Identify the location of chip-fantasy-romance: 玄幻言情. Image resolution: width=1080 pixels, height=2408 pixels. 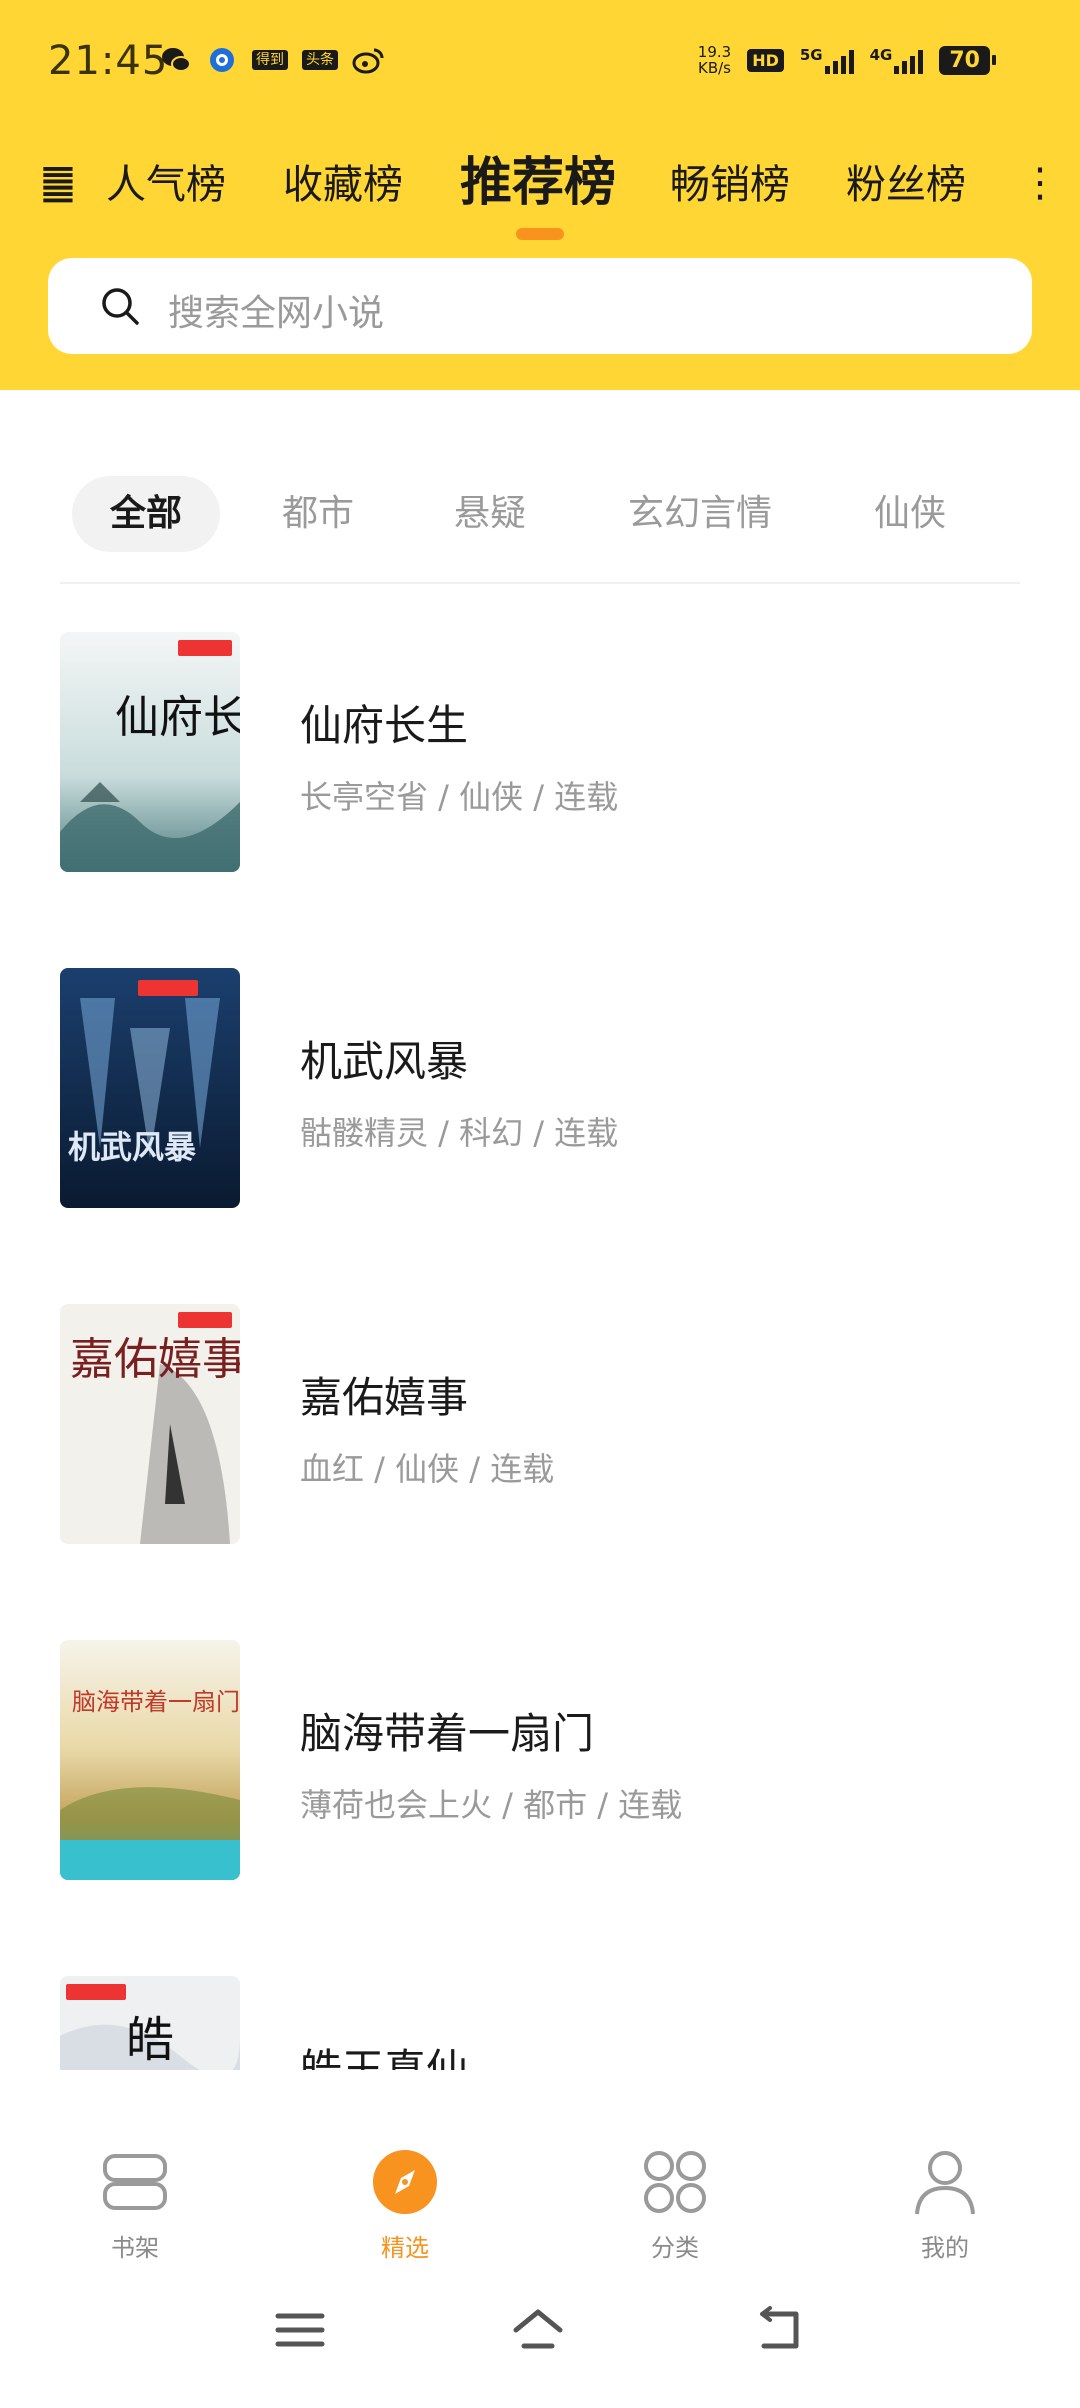
(700, 514).